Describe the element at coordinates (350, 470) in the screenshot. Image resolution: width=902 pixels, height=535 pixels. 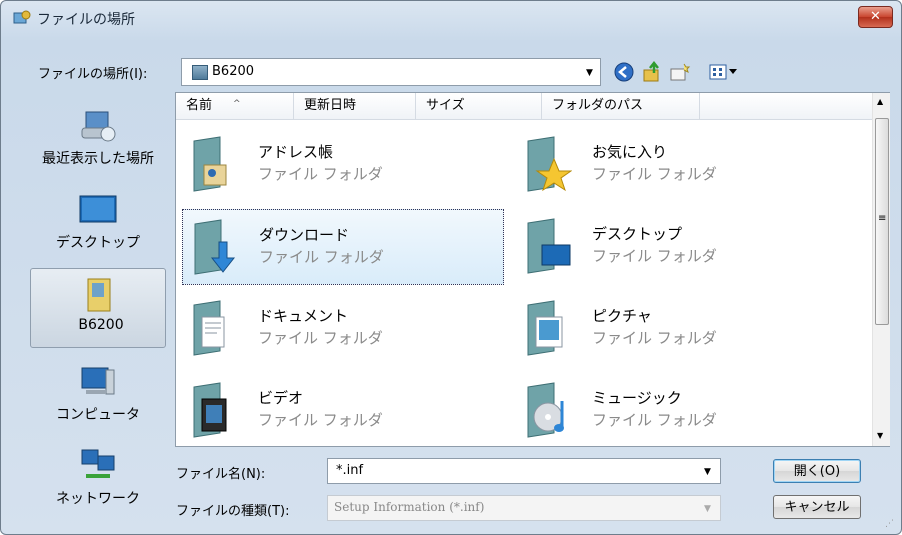
I see `filename-value: *.inf` at that location.